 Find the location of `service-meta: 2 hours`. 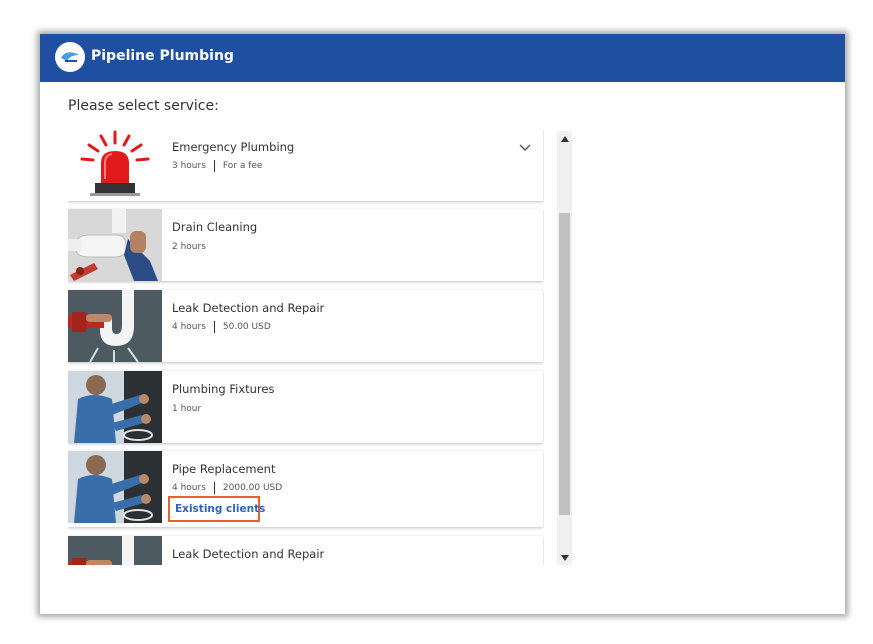

service-meta: 2 hours is located at coordinates (189, 247).